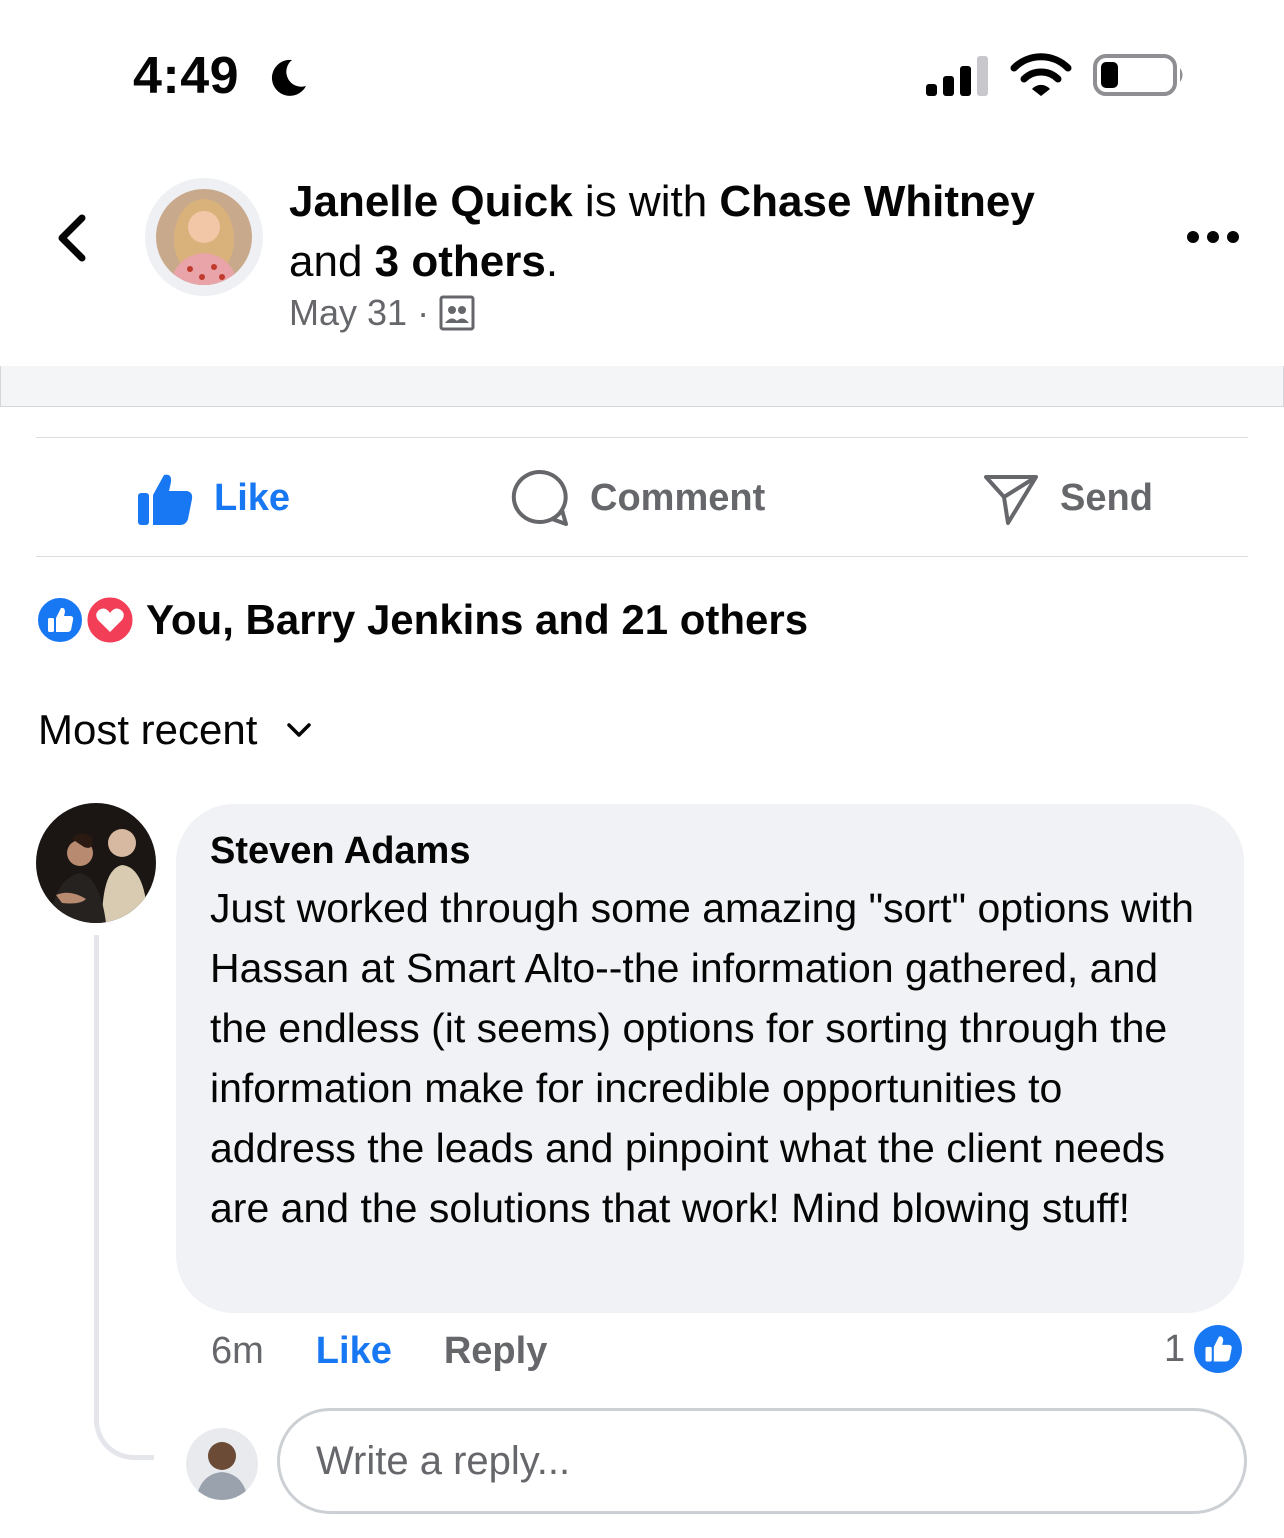  I want to click on comment-sort-dropdown: Most recent, so click(175, 730).